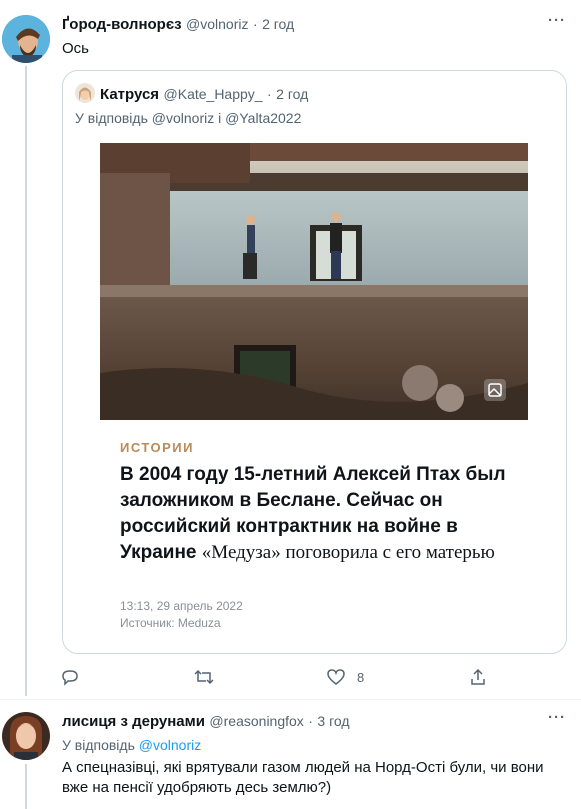 This screenshot has width=581, height=809. I want to click on avatar-kate, so click(85, 93).